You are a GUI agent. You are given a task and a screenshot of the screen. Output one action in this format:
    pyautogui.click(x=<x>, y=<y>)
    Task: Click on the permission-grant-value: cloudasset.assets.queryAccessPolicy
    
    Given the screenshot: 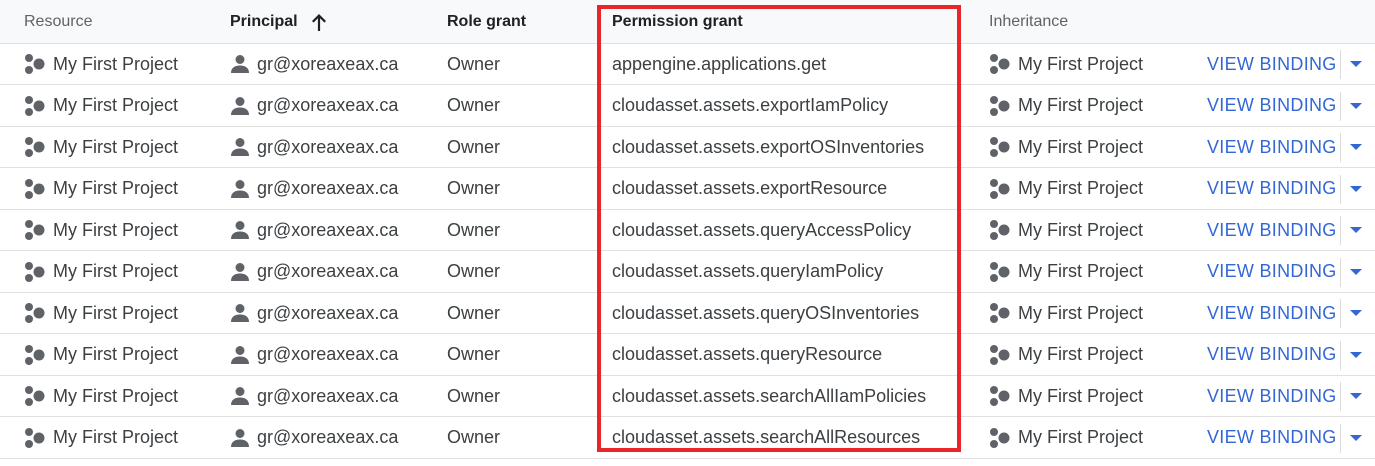 What is the action you would take?
    pyautogui.click(x=762, y=229)
    